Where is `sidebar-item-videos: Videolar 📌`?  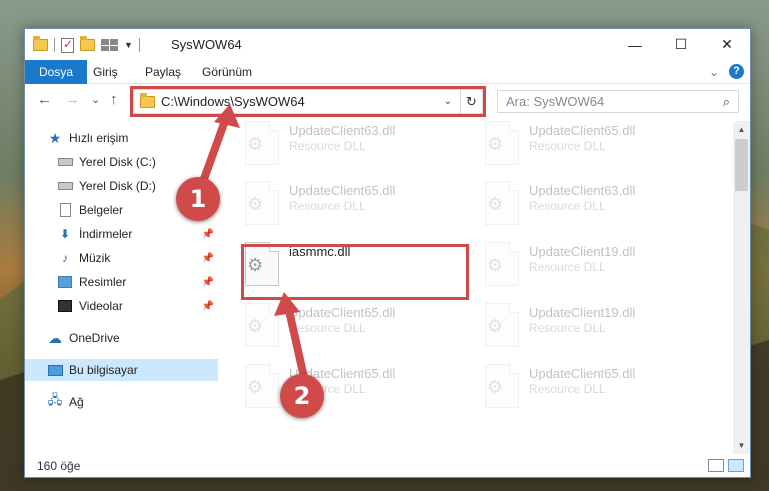 sidebar-item-videos: Videolar 📌 is located at coordinates (121, 306).